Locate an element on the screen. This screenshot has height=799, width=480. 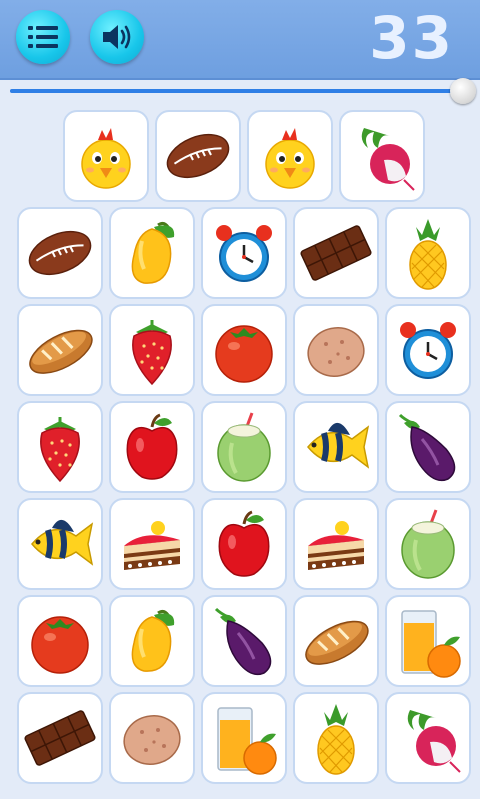
score-counter: 33 is located at coordinates (411, 38).